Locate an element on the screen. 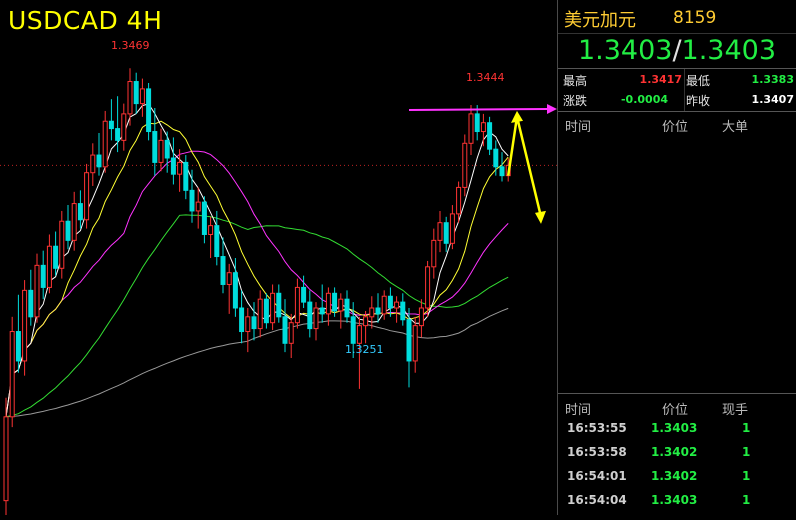 The height and width of the screenshot is (520, 796). big-orders-time-header: 时间 is located at coordinates (578, 127).